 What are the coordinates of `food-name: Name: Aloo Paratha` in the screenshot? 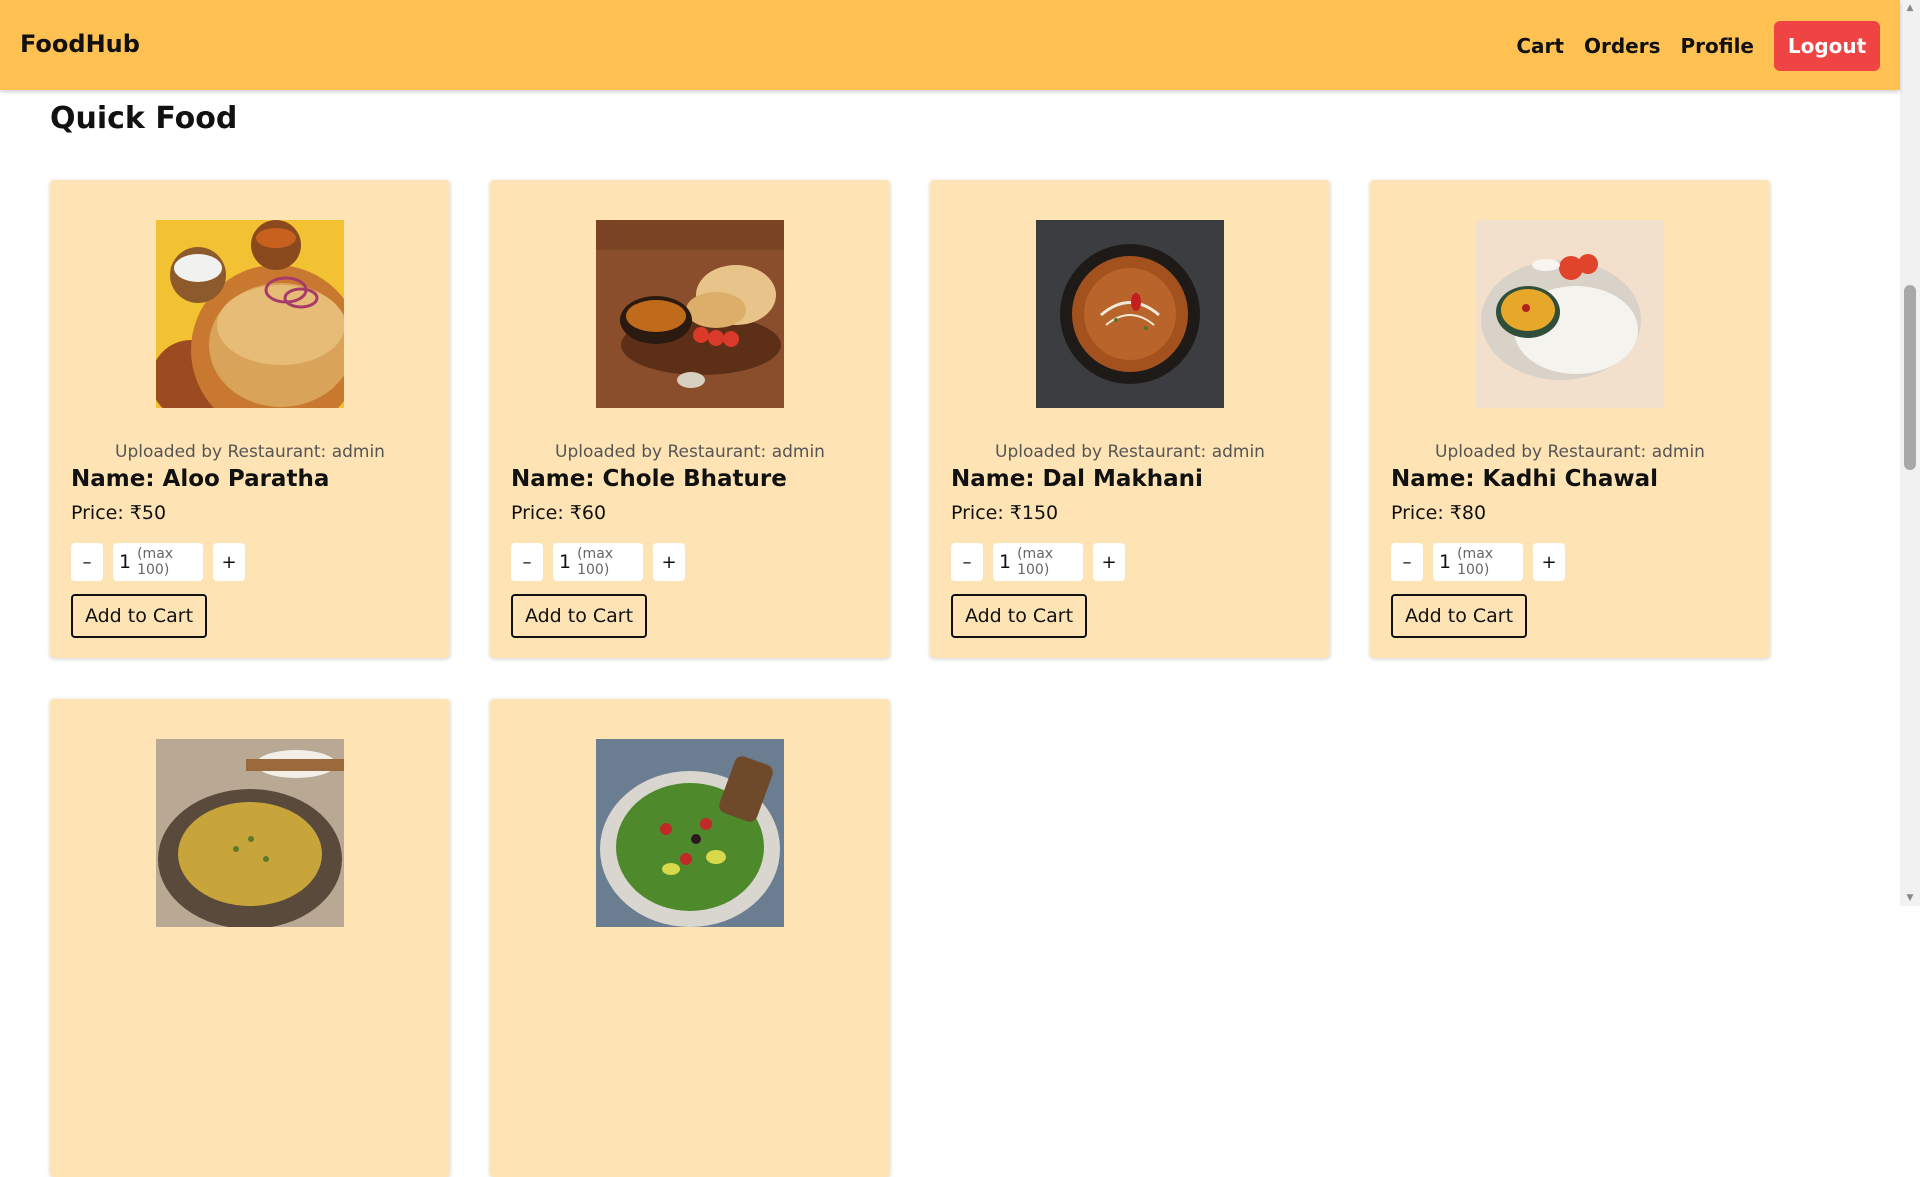 It's located at (200, 479).